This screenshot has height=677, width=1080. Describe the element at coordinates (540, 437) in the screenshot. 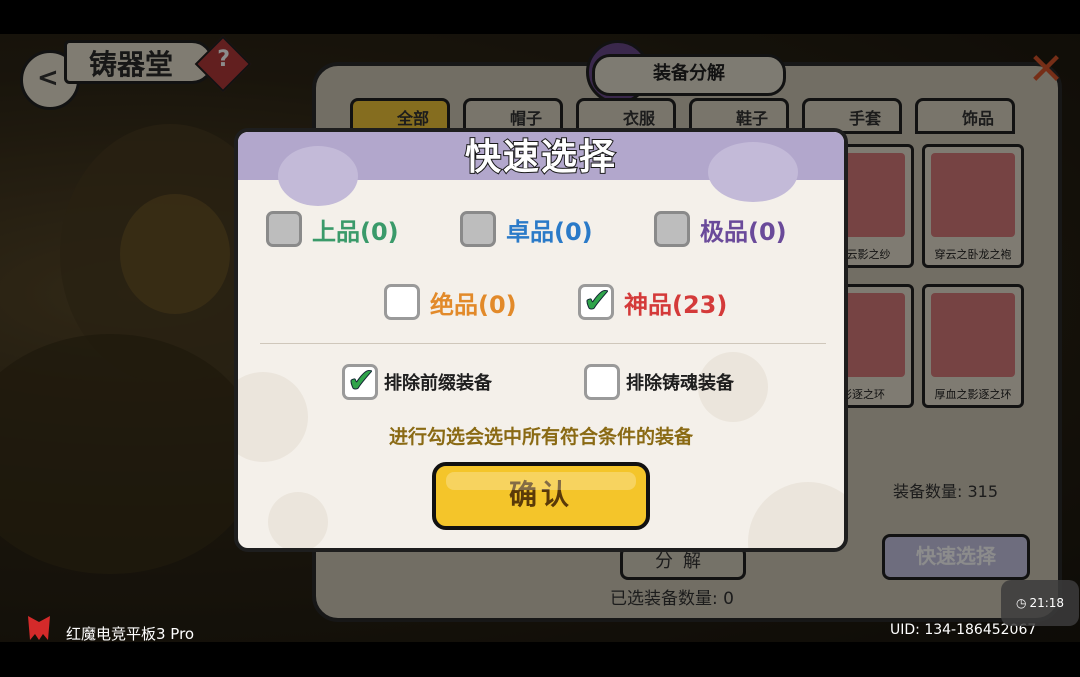

I see `hint-text: 进行勾选会选中所有符合条件的装备` at that location.